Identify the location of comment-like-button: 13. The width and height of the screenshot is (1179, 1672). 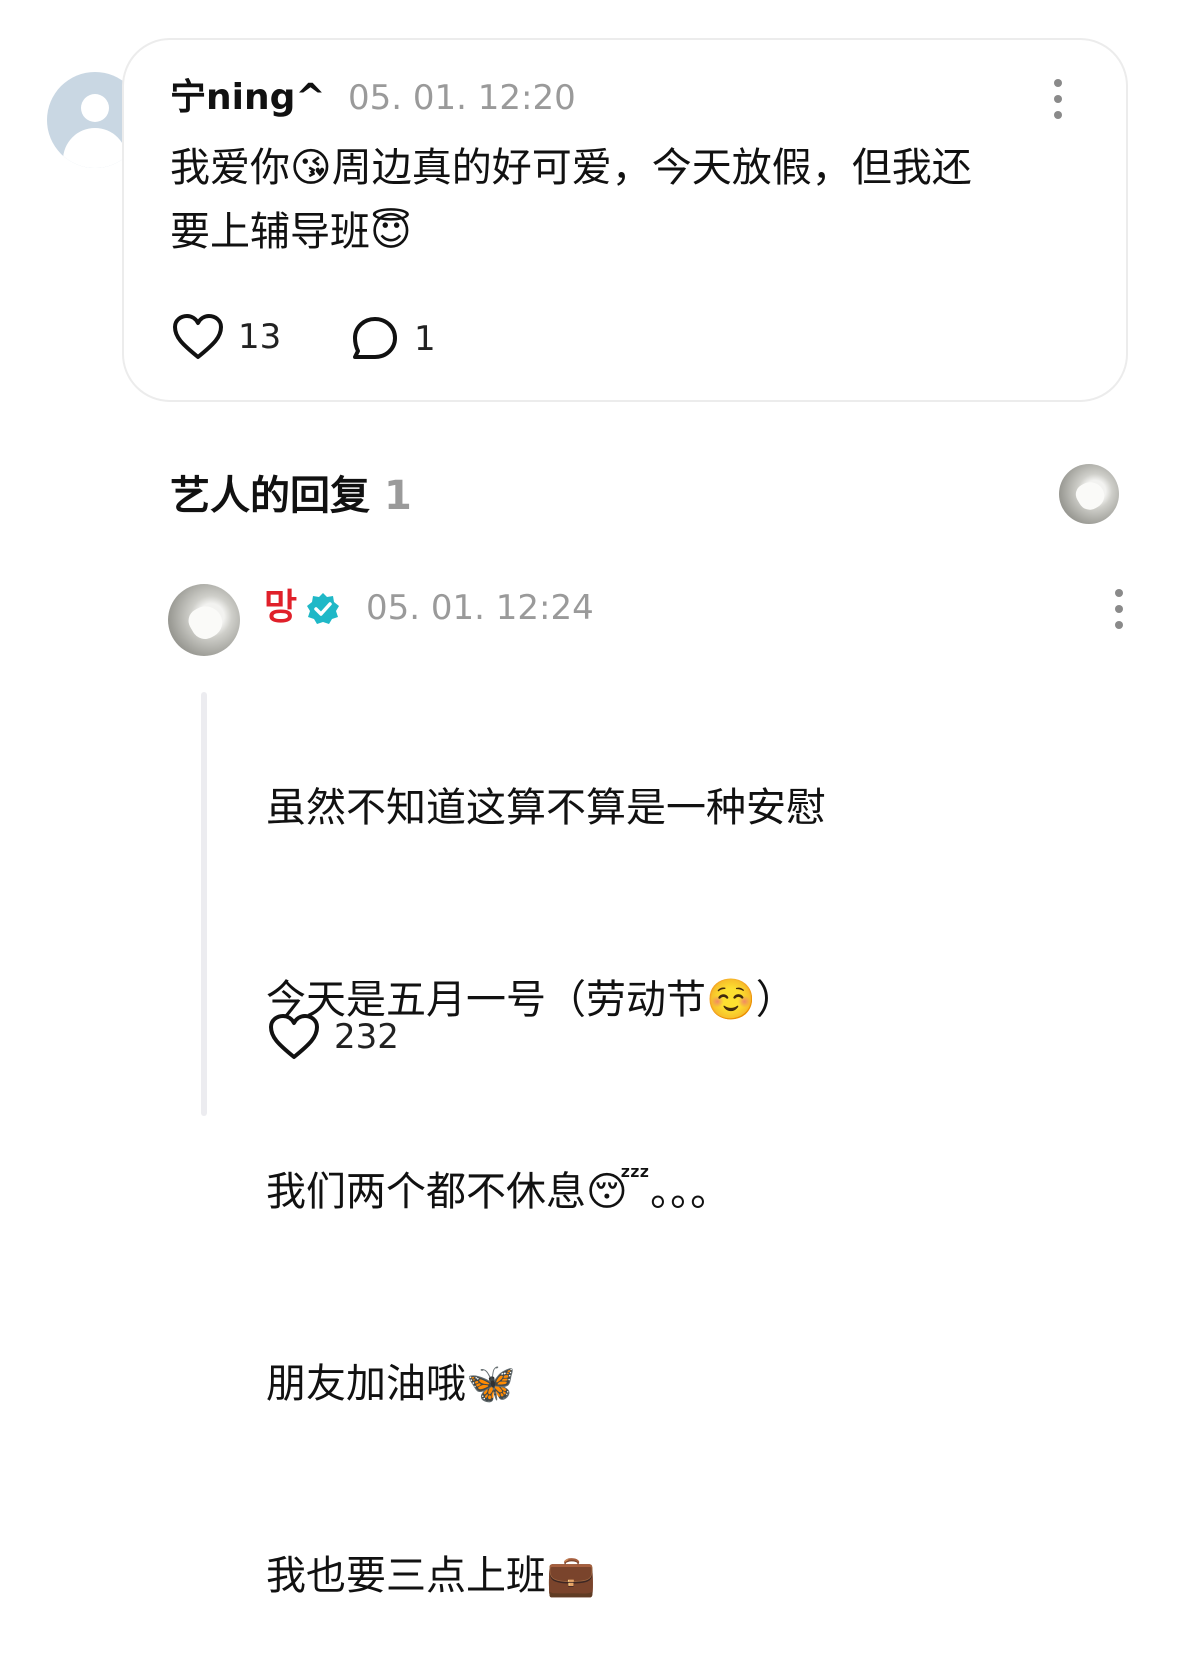
(226, 337).